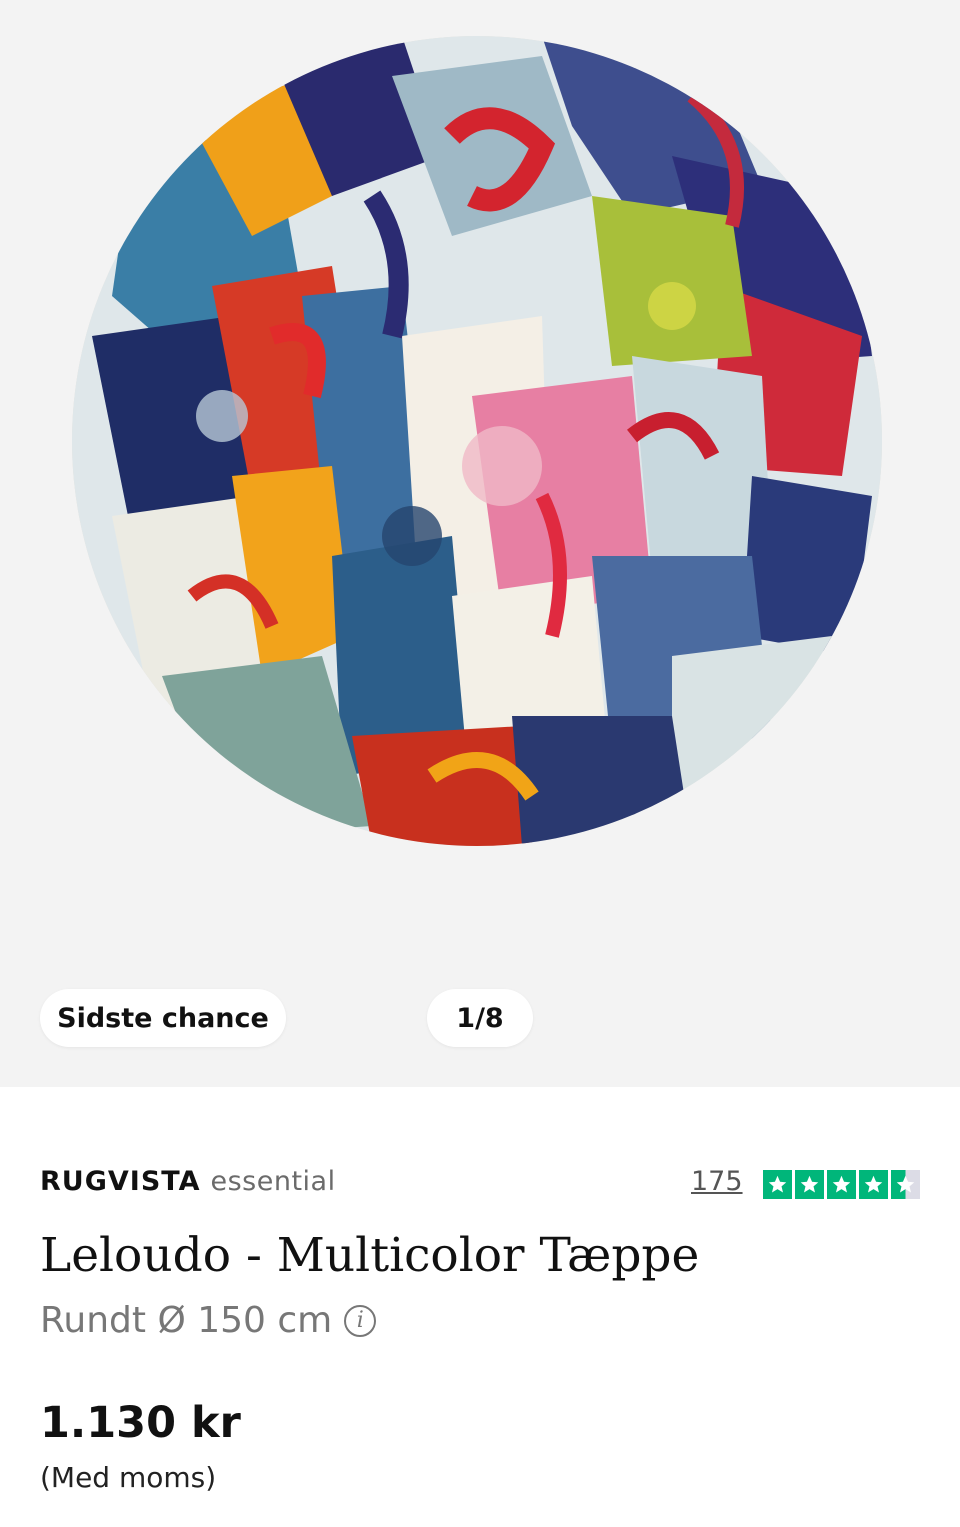 Image resolution: width=960 pixels, height=1527 pixels. I want to click on size-label: Rundt Ø 150 cm, so click(186, 1320).